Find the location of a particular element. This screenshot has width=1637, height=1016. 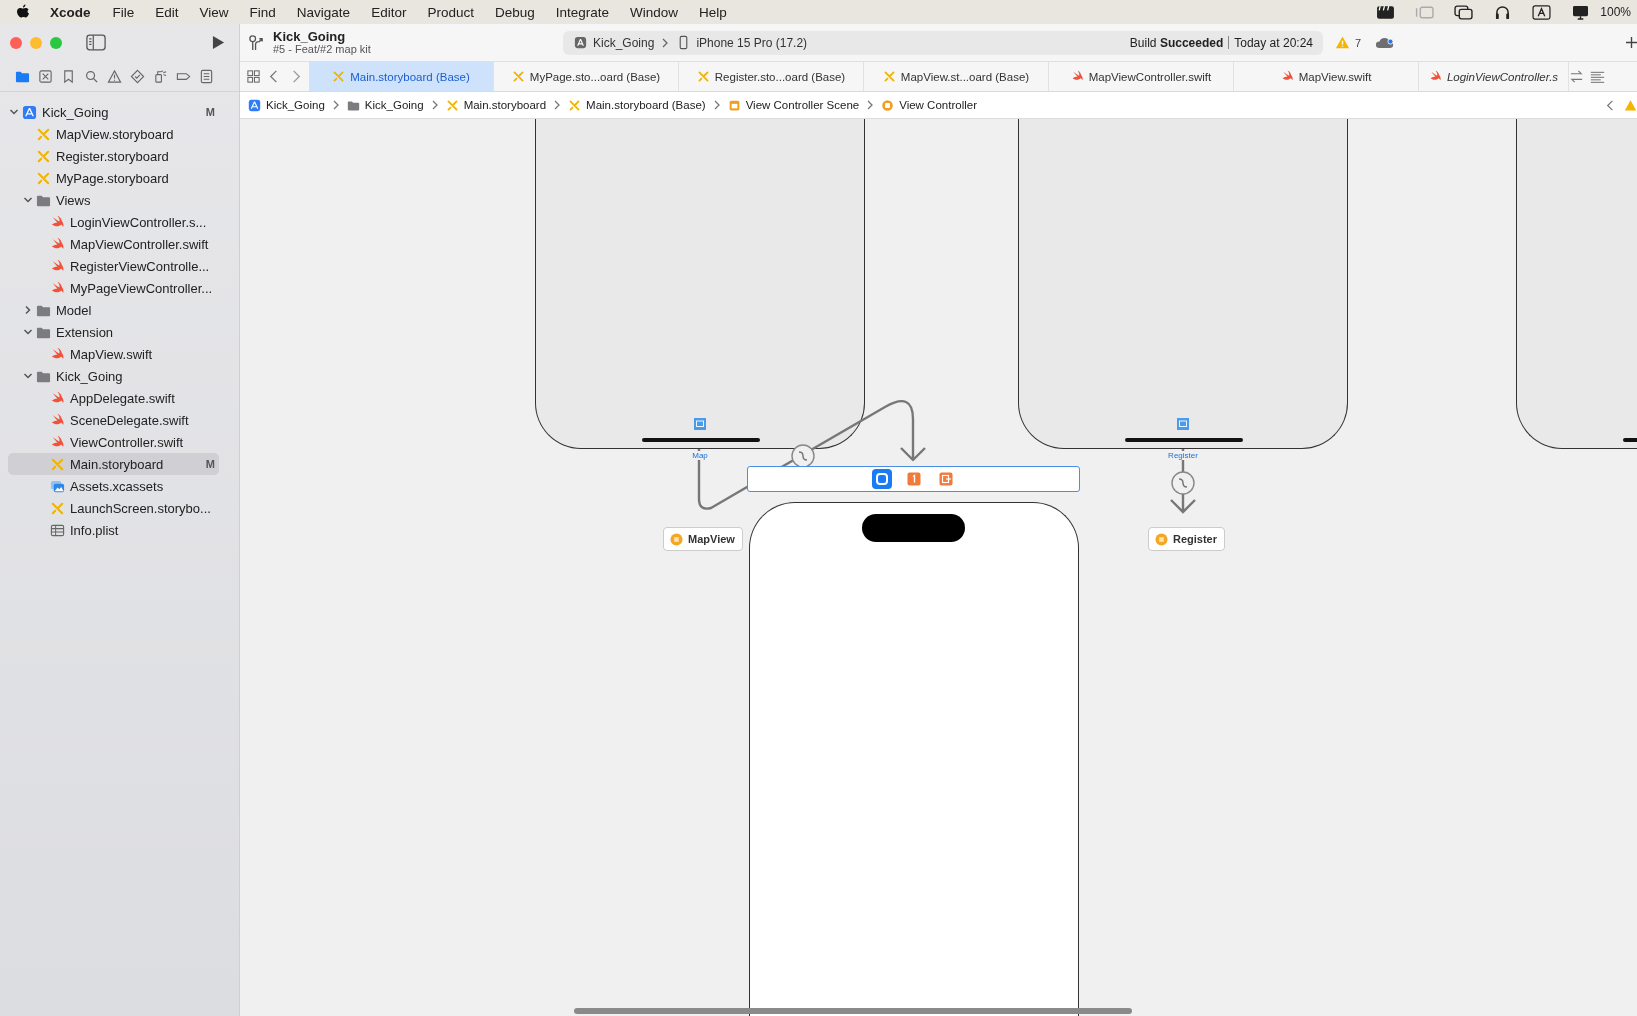

bookmark-icon is located at coordinates (68, 76).